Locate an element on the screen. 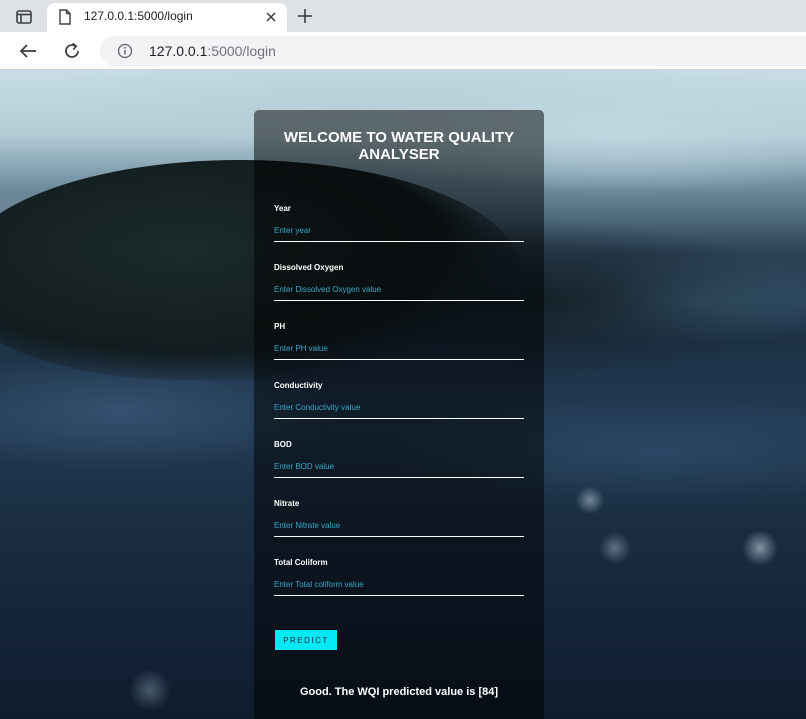 This screenshot has width=806, height=719. prediction-result: Good. The WQI predicted value is [84] is located at coordinates (399, 692).